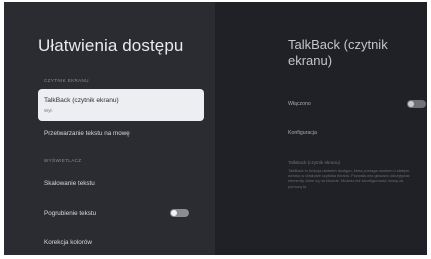 The image size is (431, 259). What do you see at coordinates (63, 160) in the screenshot?
I see `section-header-display: WYŚWIETLACZ` at bounding box center [63, 160].